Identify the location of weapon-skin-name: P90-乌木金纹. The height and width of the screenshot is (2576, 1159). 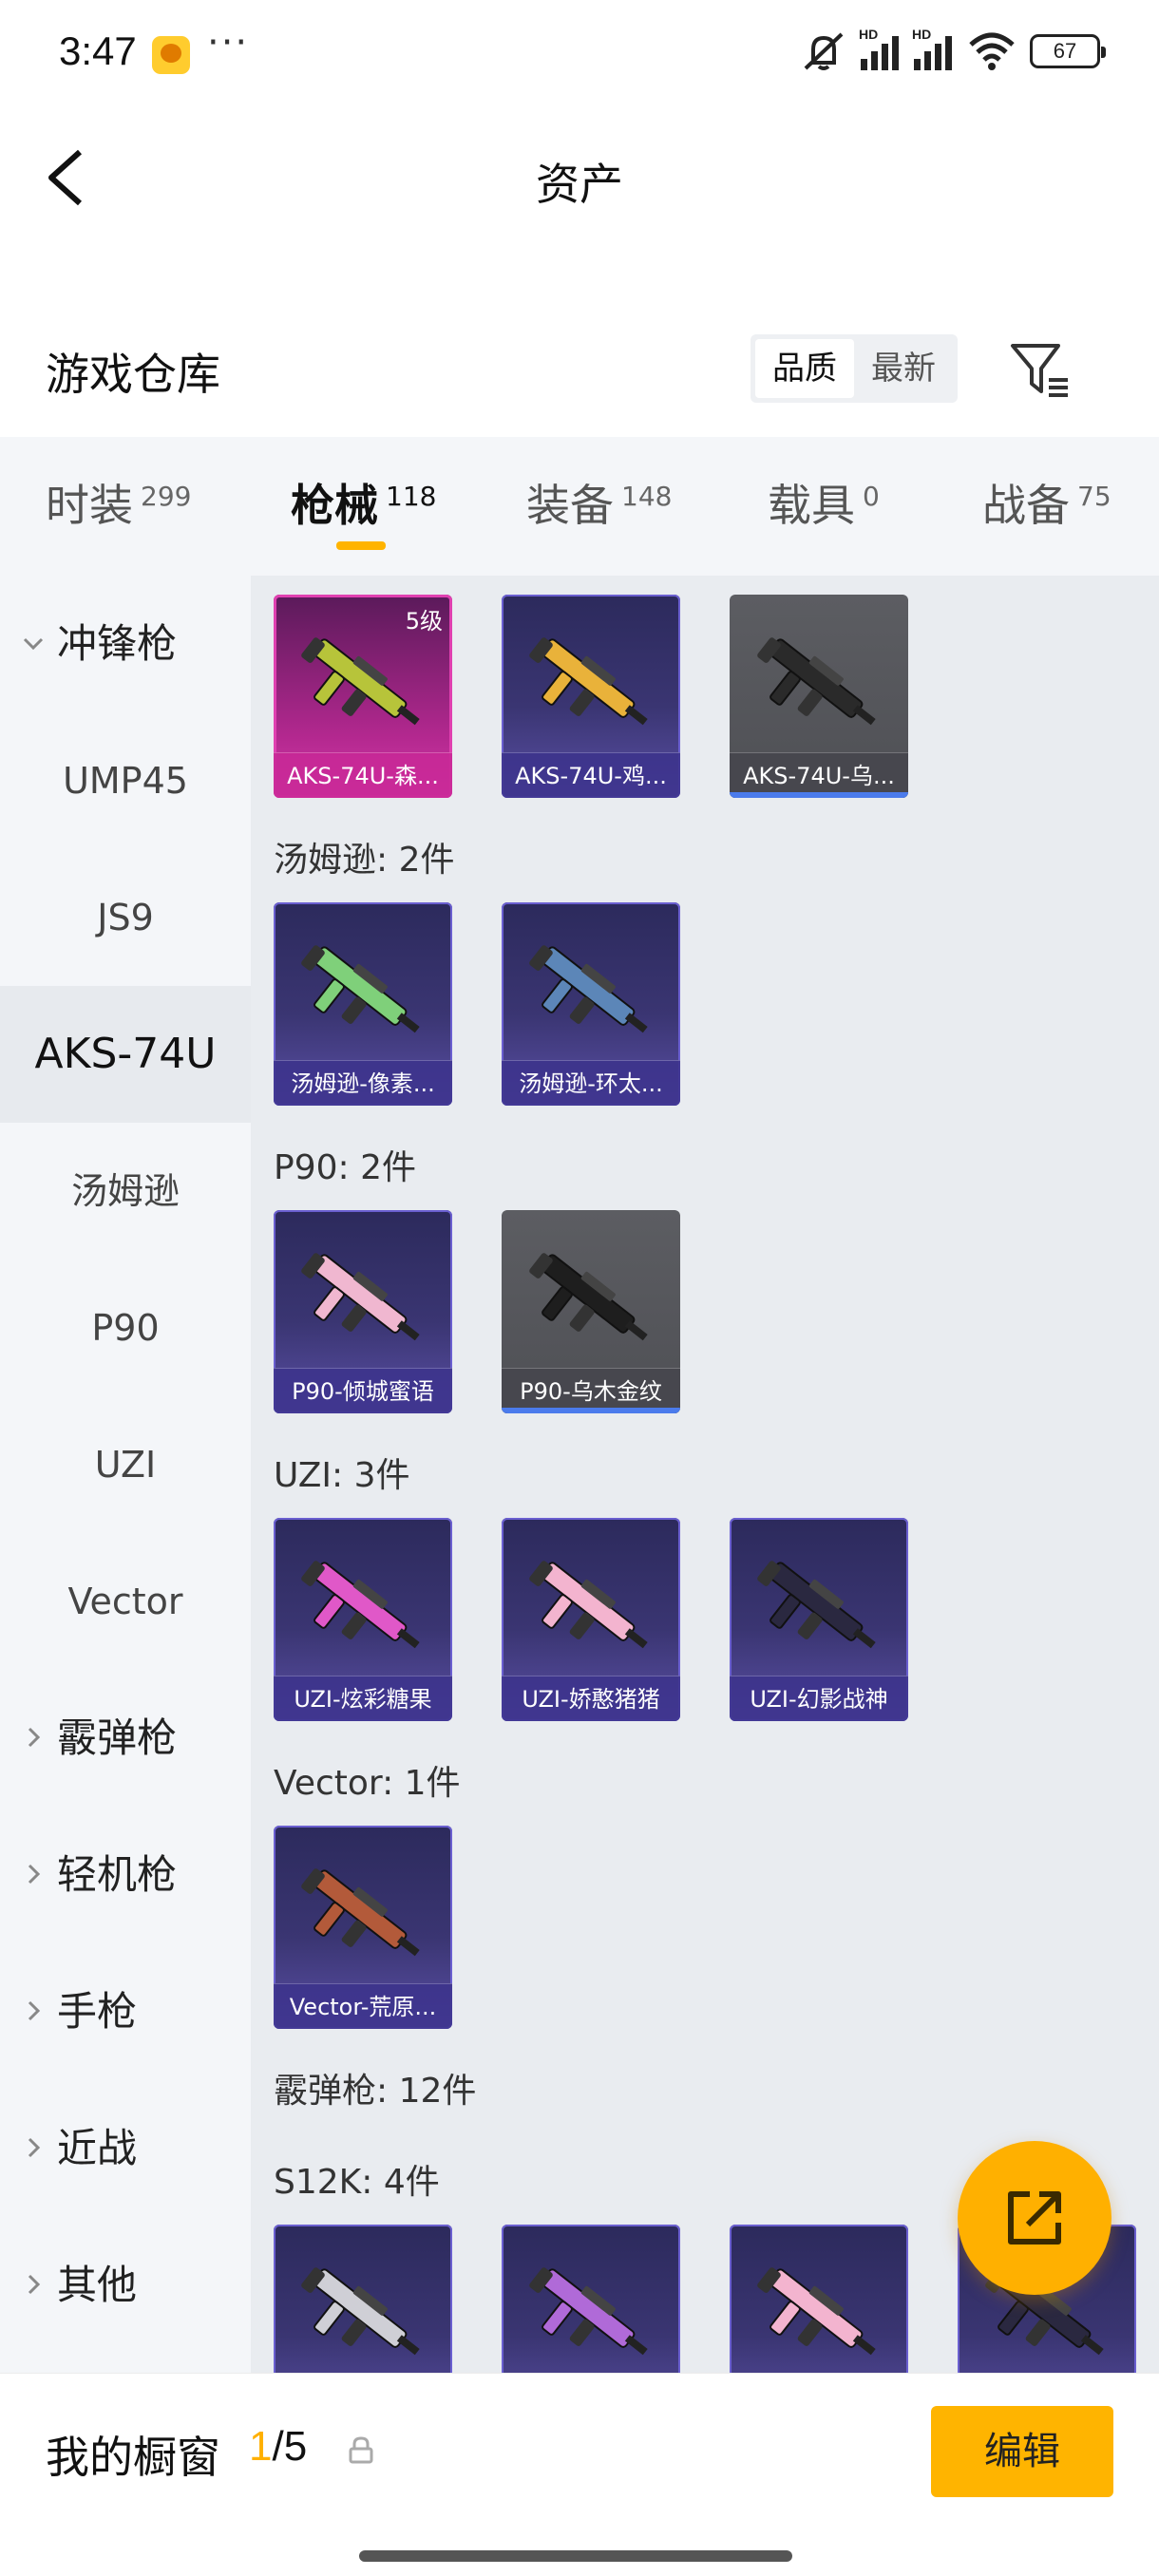
(591, 1390).